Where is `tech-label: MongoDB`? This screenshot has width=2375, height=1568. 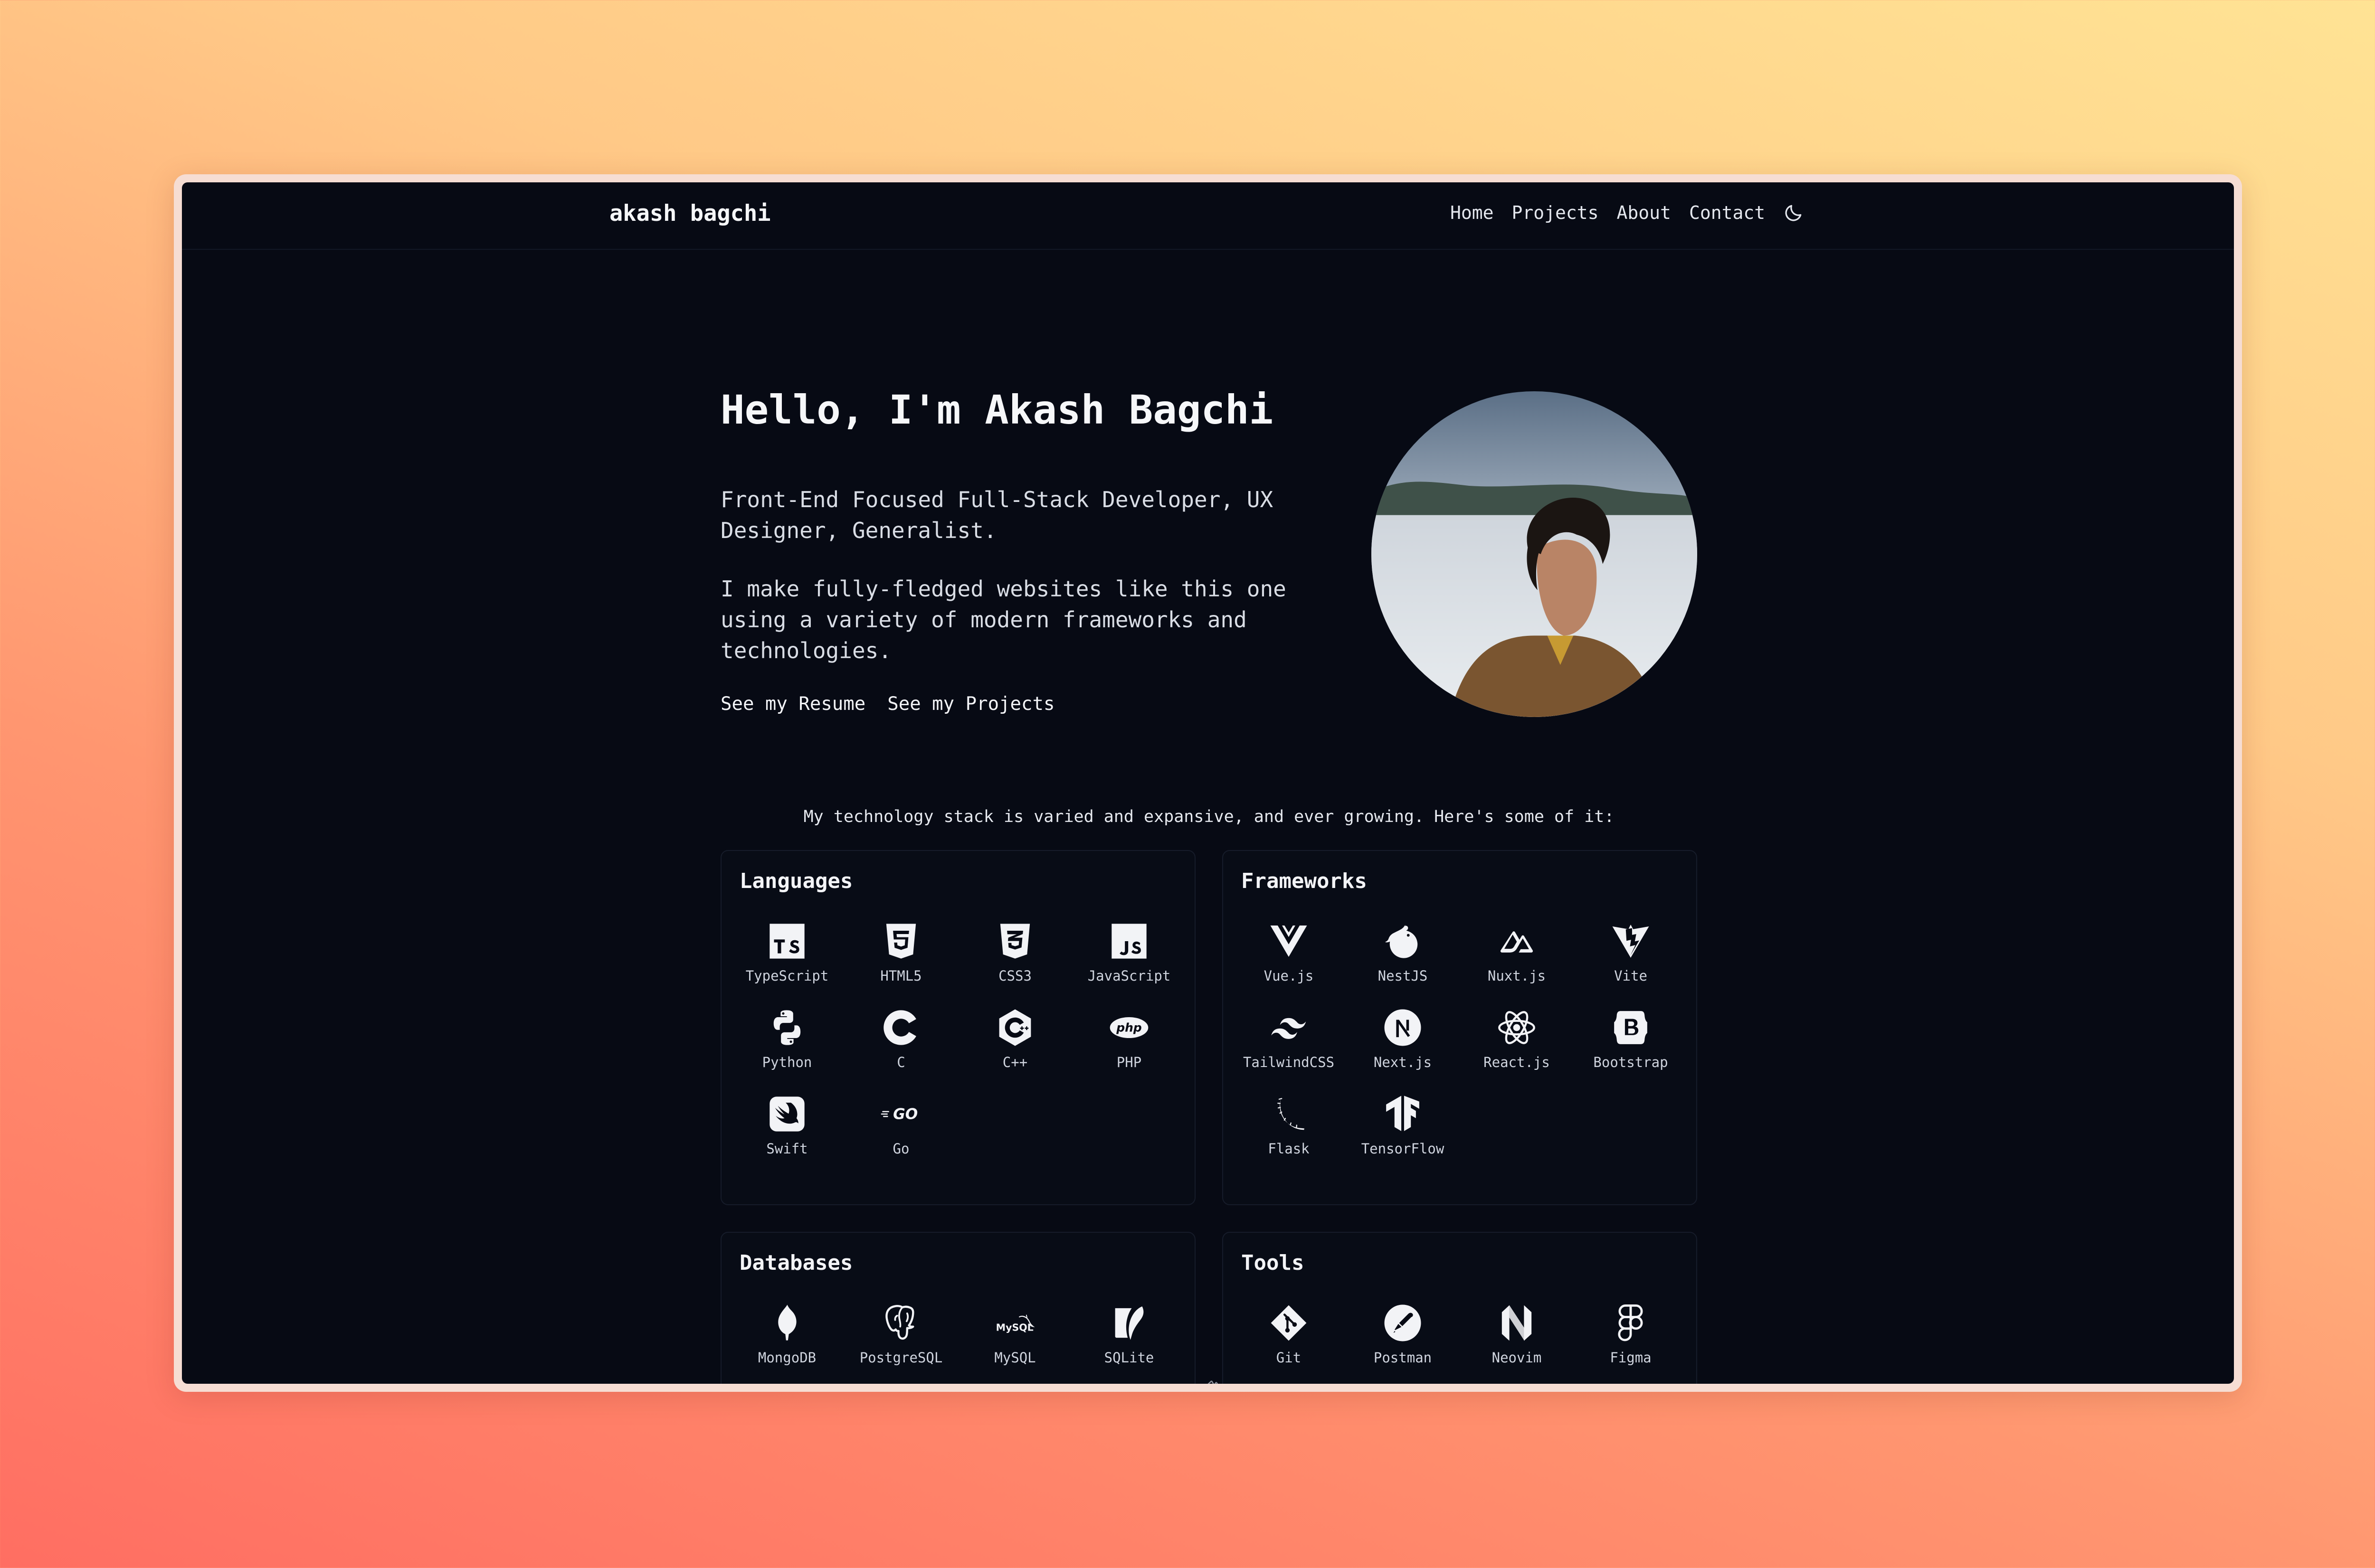
tech-label: MongoDB is located at coordinates (787, 1358).